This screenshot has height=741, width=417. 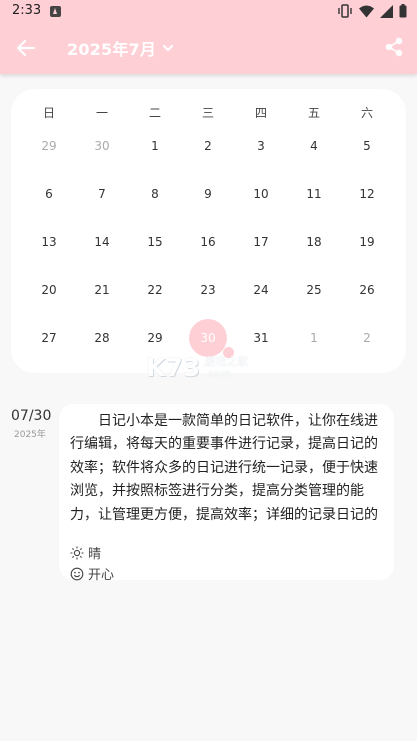 I want to click on calendar-day: 26, so click(x=367, y=290).